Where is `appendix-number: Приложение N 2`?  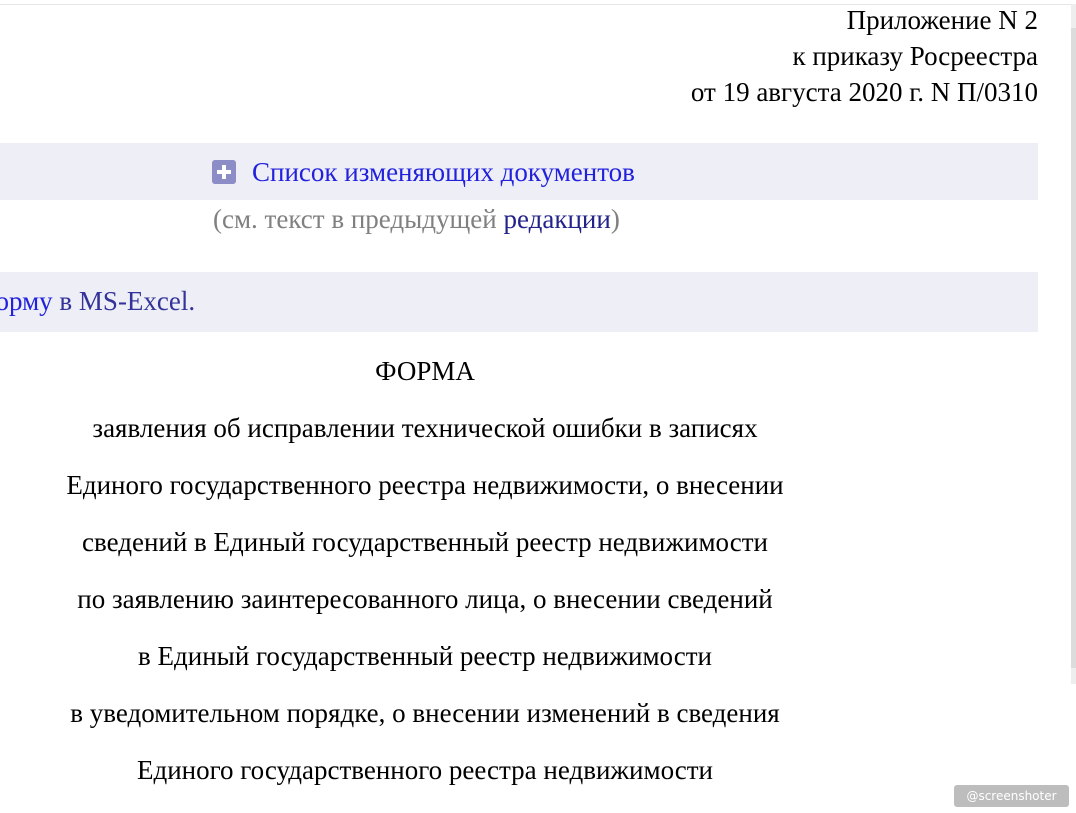
appendix-number: Приложение N 2 is located at coordinates (942, 20).